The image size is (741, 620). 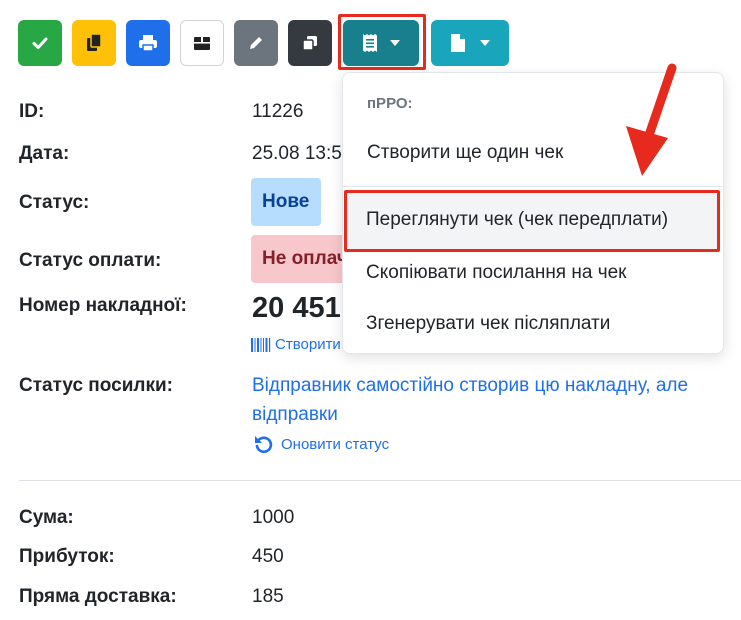 I want to click on duplicate-button, so click(x=310, y=43).